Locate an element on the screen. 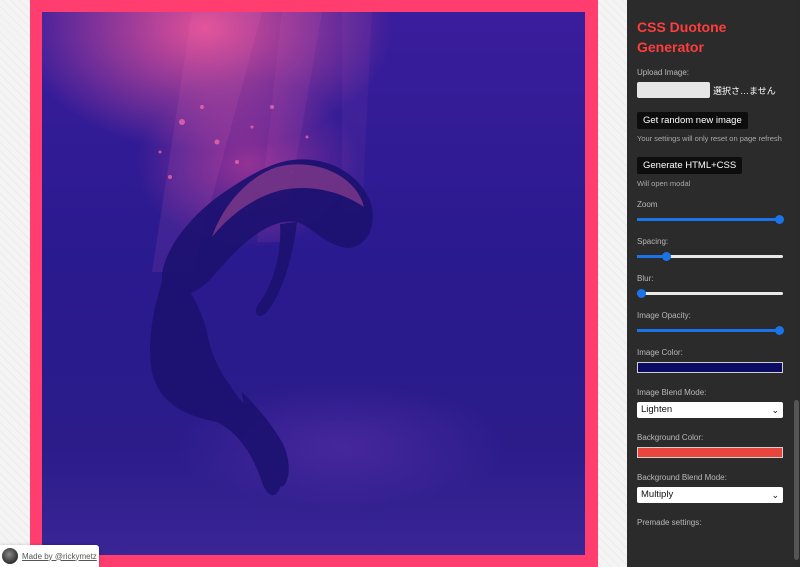 This screenshot has width=800, height=567. random-image-button: Get random new image is located at coordinates (692, 120).